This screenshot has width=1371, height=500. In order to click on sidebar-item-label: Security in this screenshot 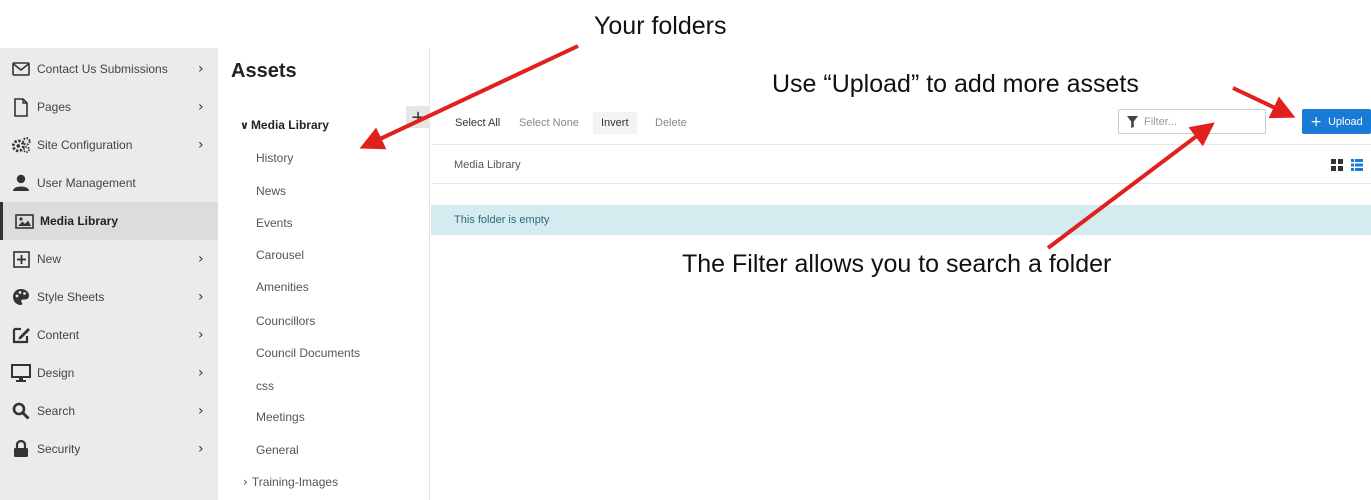, I will do `click(59, 449)`.